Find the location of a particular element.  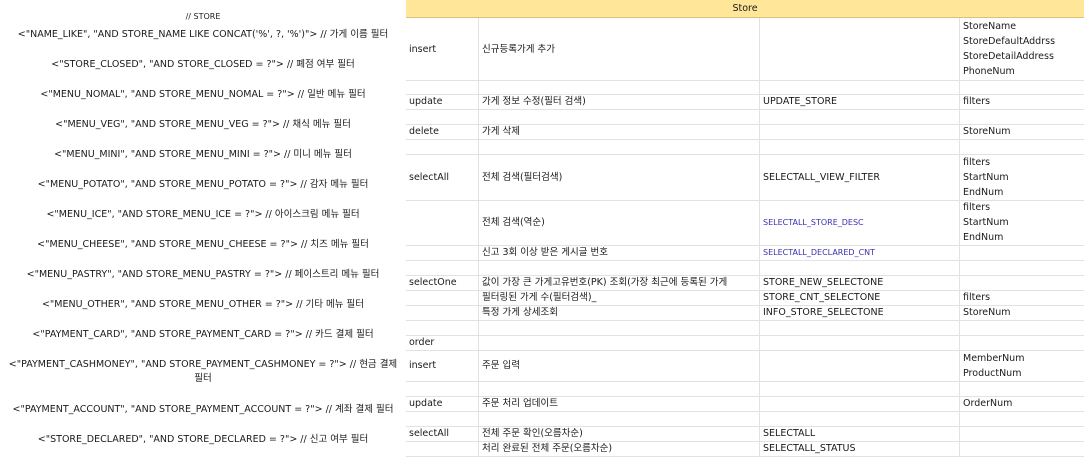

description-cell: 신규등록가게 추가 is located at coordinates (619, 49).